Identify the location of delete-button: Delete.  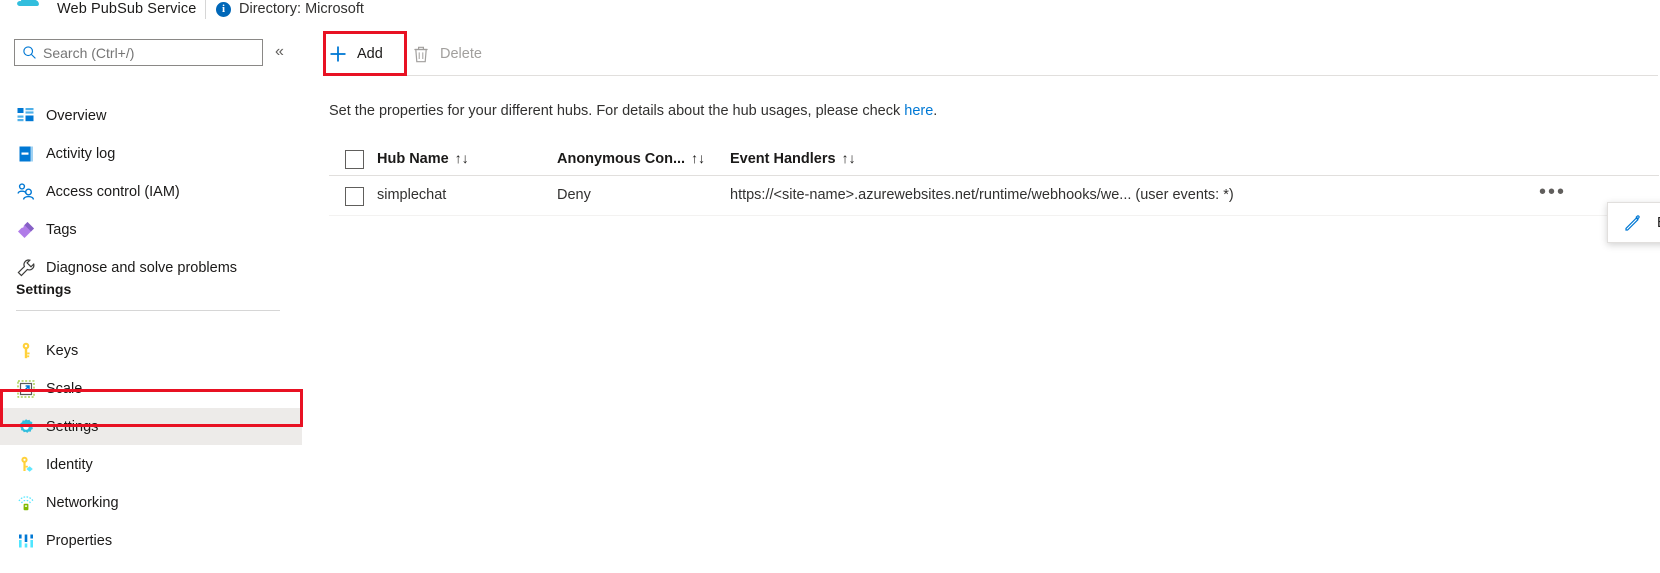
(446, 53).